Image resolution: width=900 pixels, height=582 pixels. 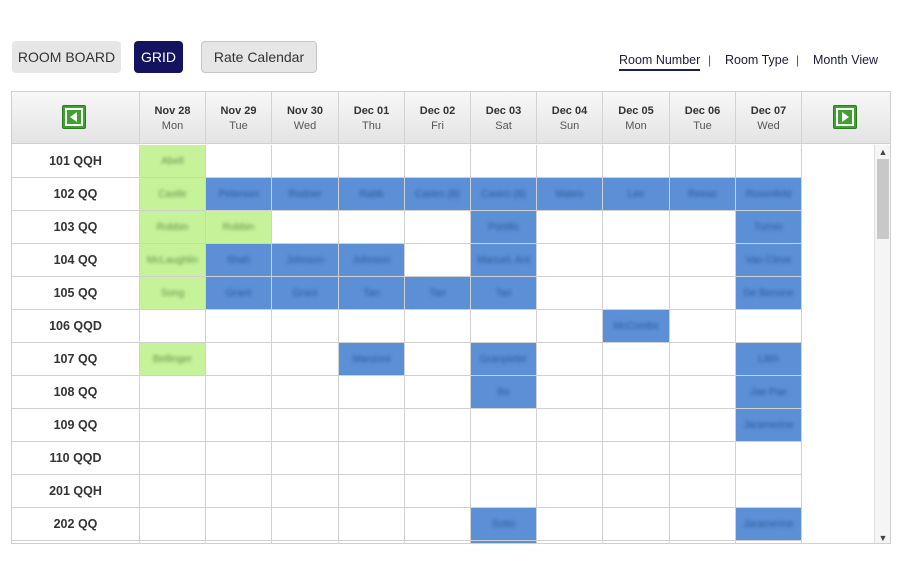 I want to click on month-view-link: Month View, so click(x=845, y=60).